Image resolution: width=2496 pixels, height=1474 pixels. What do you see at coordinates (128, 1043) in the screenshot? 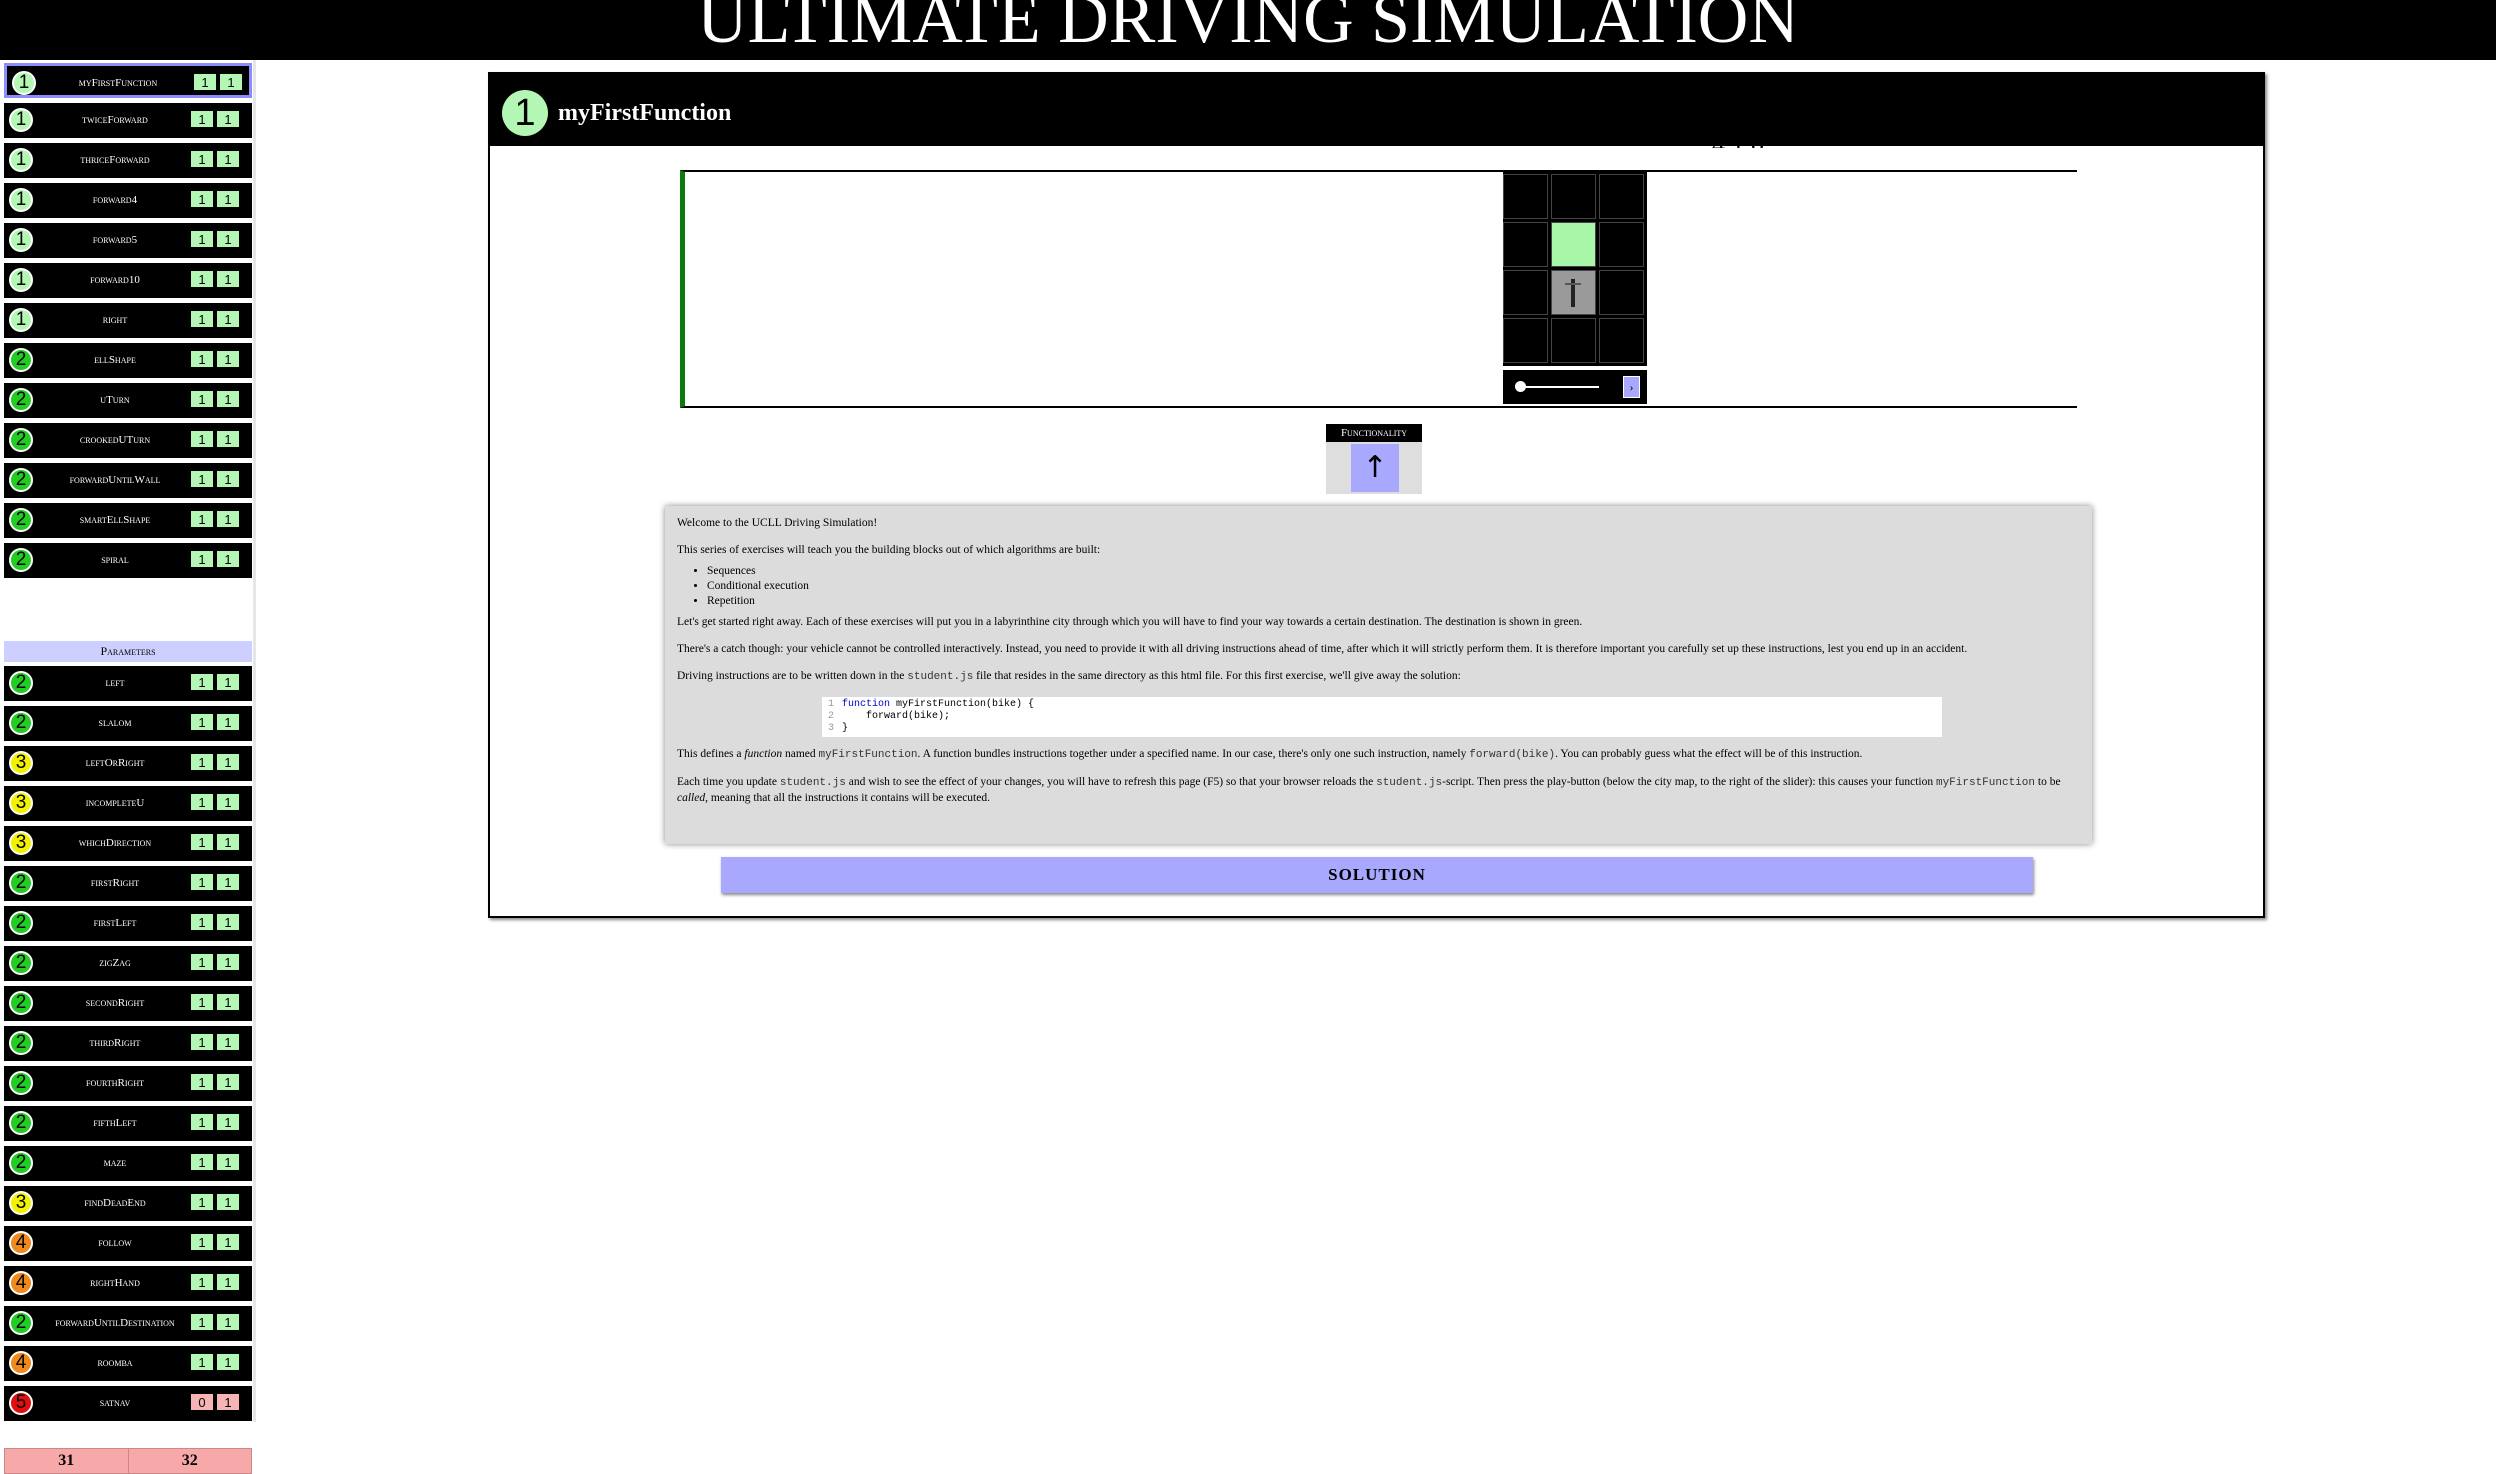
I see `exercise-item-thirdRight: 2 thirdRight 1 1` at bounding box center [128, 1043].